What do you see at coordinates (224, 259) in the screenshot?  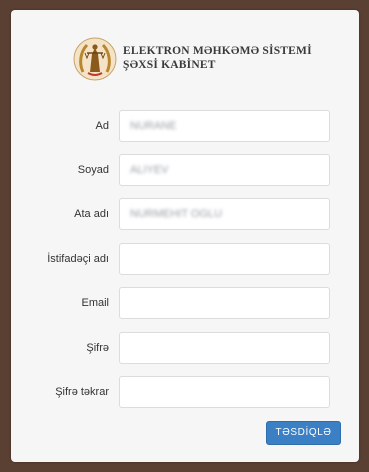 I see `username-input` at bounding box center [224, 259].